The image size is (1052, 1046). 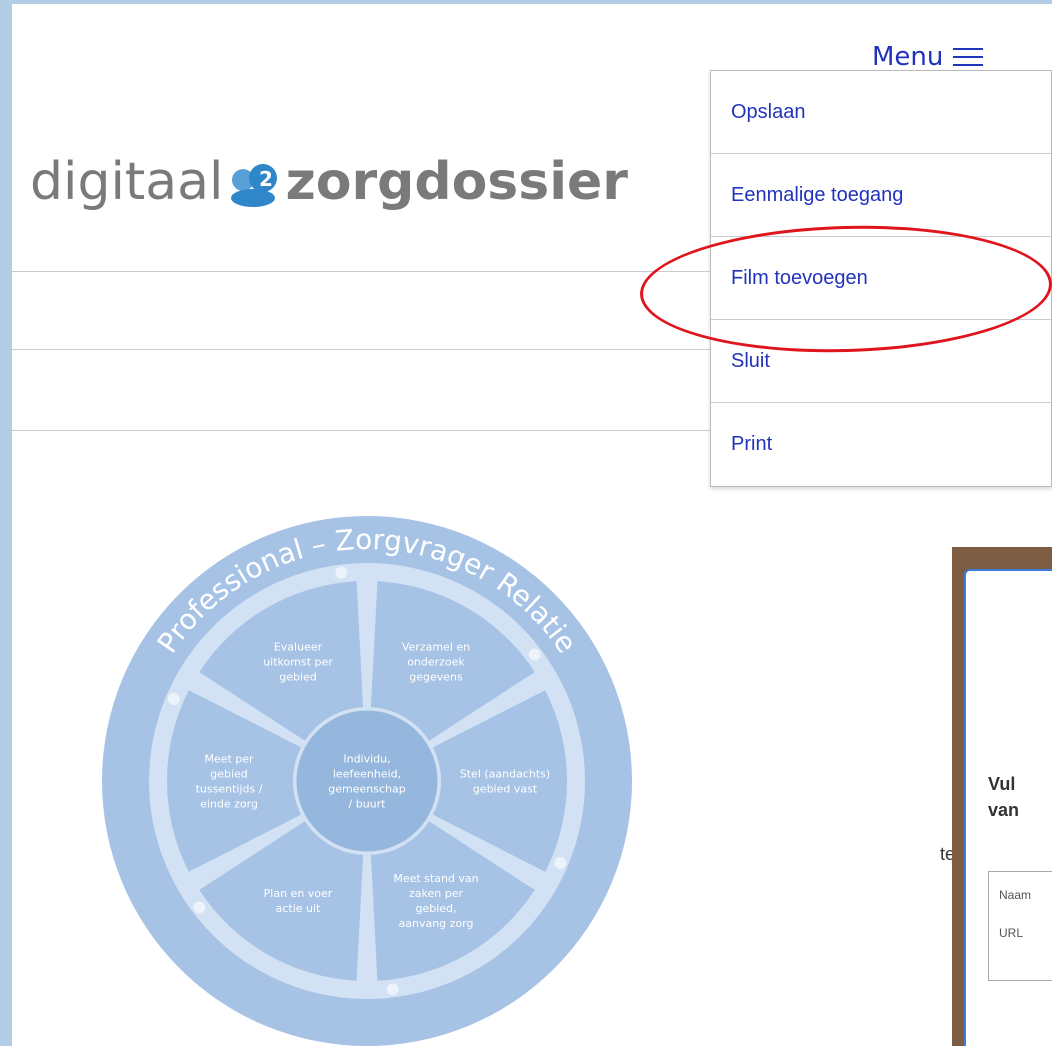 What do you see at coordinates (908, 57) in the screenshot?
I see `menu-label: Menu` at bounding box center [908, 57].